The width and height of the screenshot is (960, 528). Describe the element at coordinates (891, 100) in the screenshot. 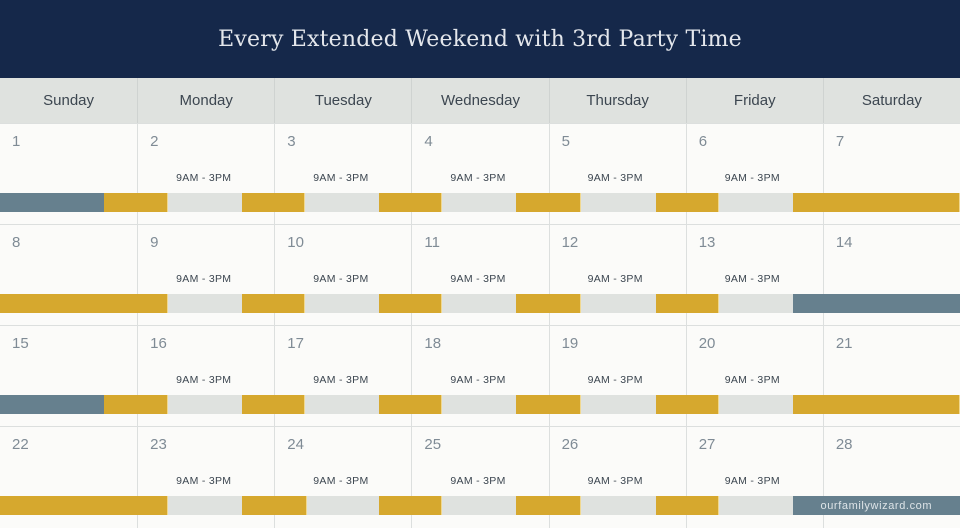

I see `day-header-saturday: Saturday` at that location.